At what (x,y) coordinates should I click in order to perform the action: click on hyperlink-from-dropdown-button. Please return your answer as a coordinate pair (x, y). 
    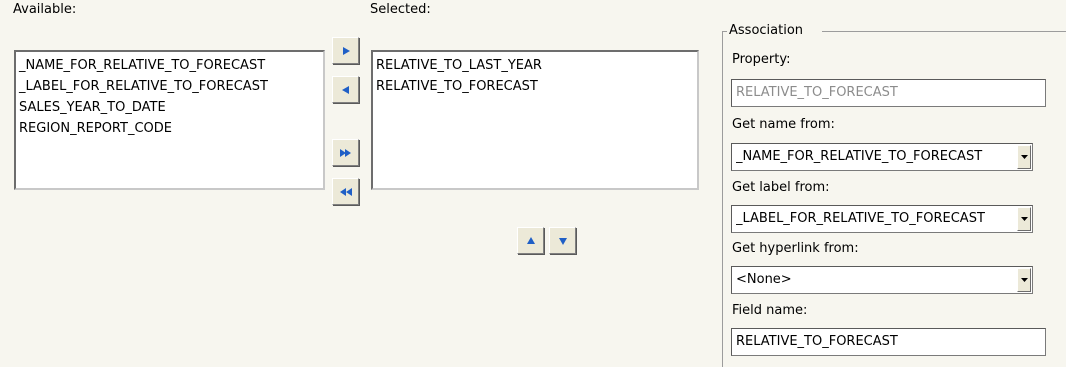
    Looking at the image, I should click on (1024, 280).